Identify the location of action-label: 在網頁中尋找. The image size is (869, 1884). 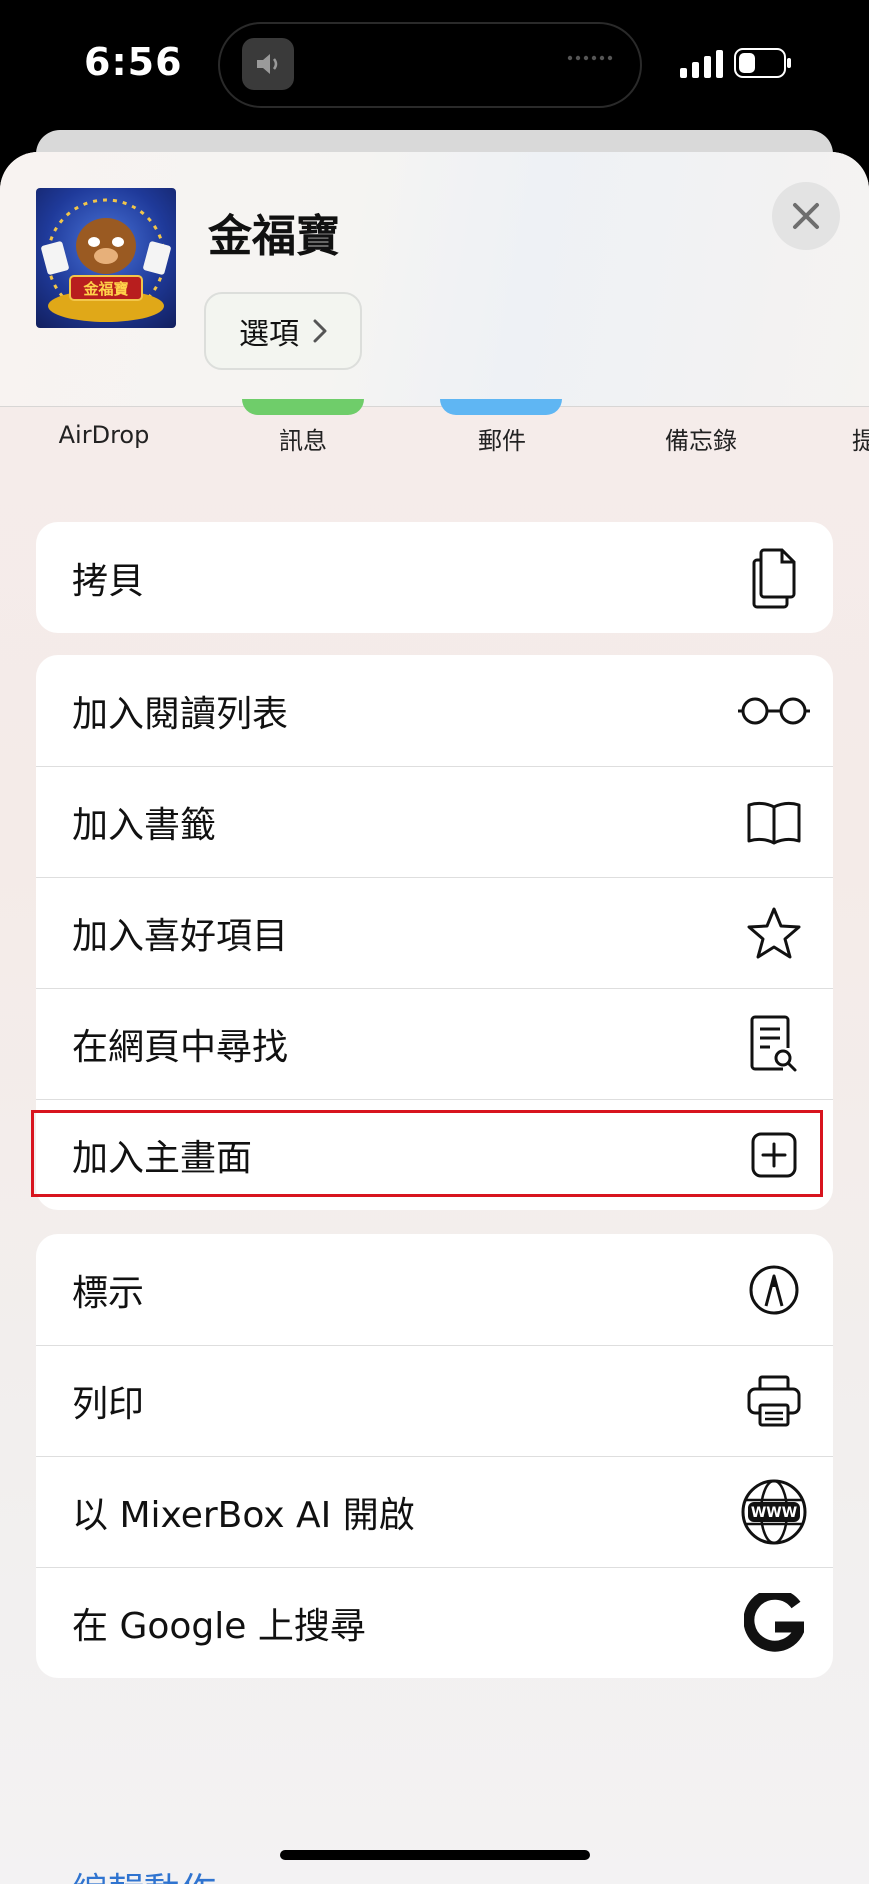
(180, 1047).